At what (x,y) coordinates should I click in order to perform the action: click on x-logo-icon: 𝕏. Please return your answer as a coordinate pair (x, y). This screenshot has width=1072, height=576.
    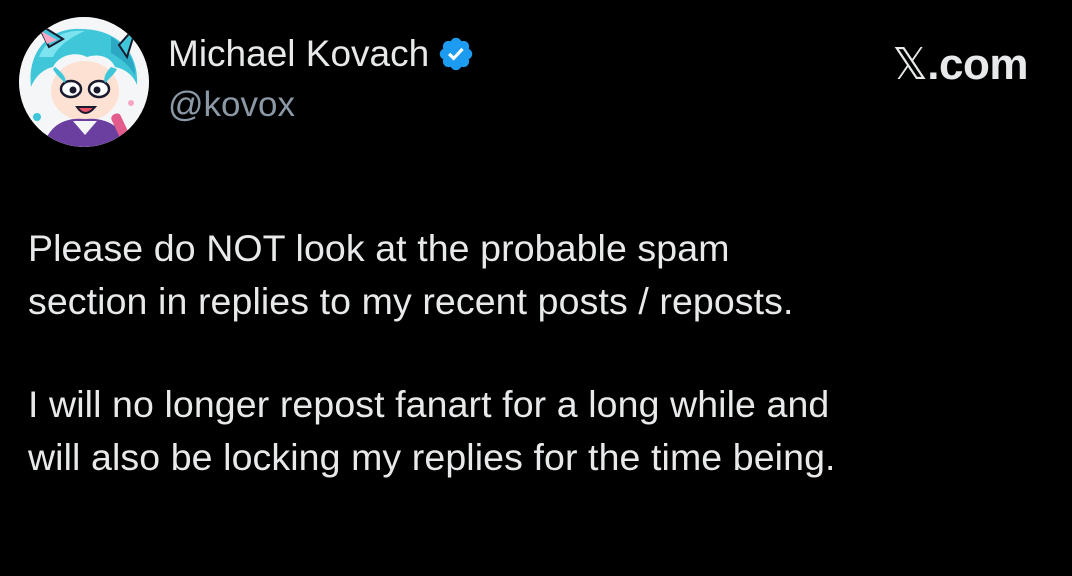
    Looking at the image, I should click on (910, 64).